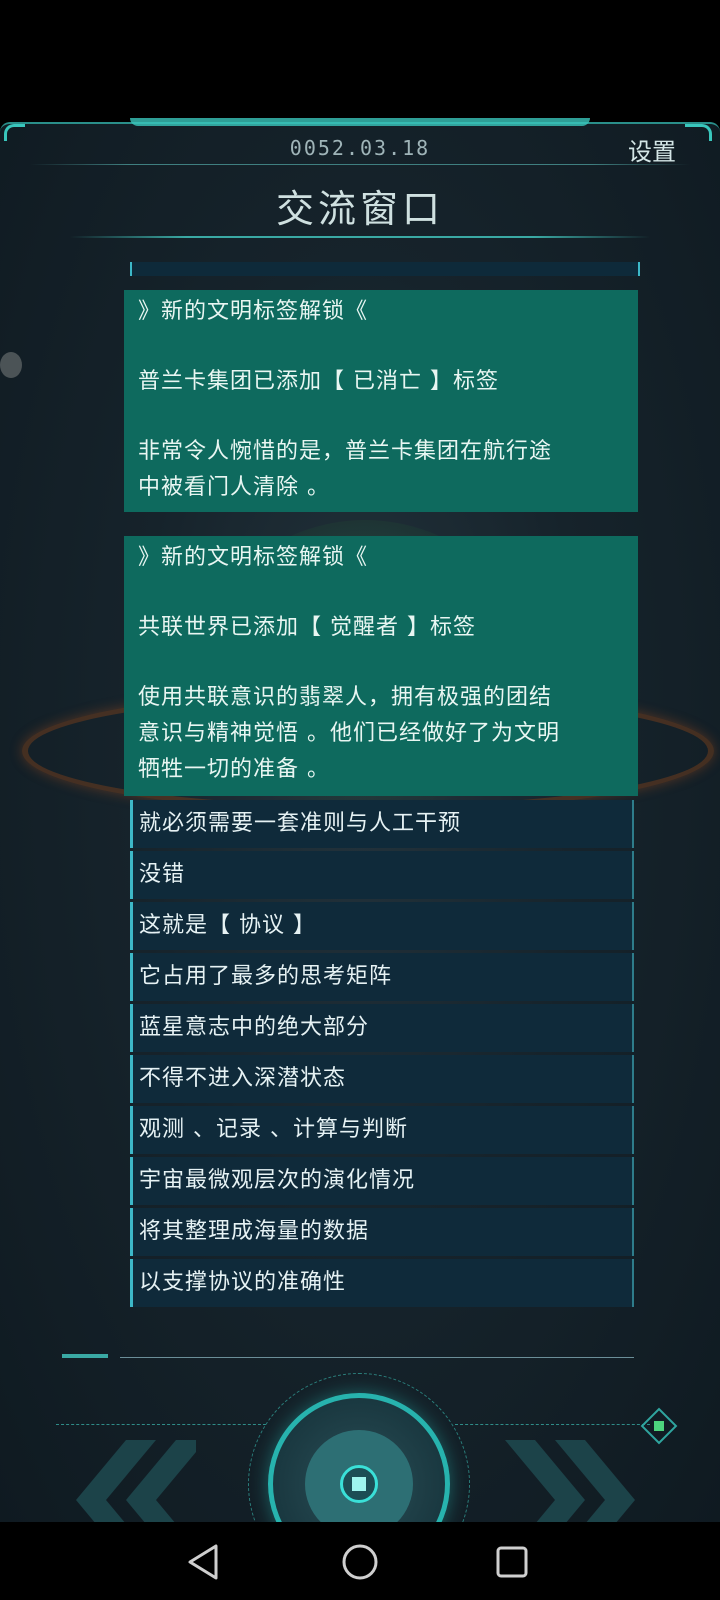 This screenshot has height=1600, width=720. What do you see at coordinates (345, 451) in the screenshot?
I see `card-text: 非常令人惋惜的是，普兰卡集团在航行途` at bounding box center [345, 451].